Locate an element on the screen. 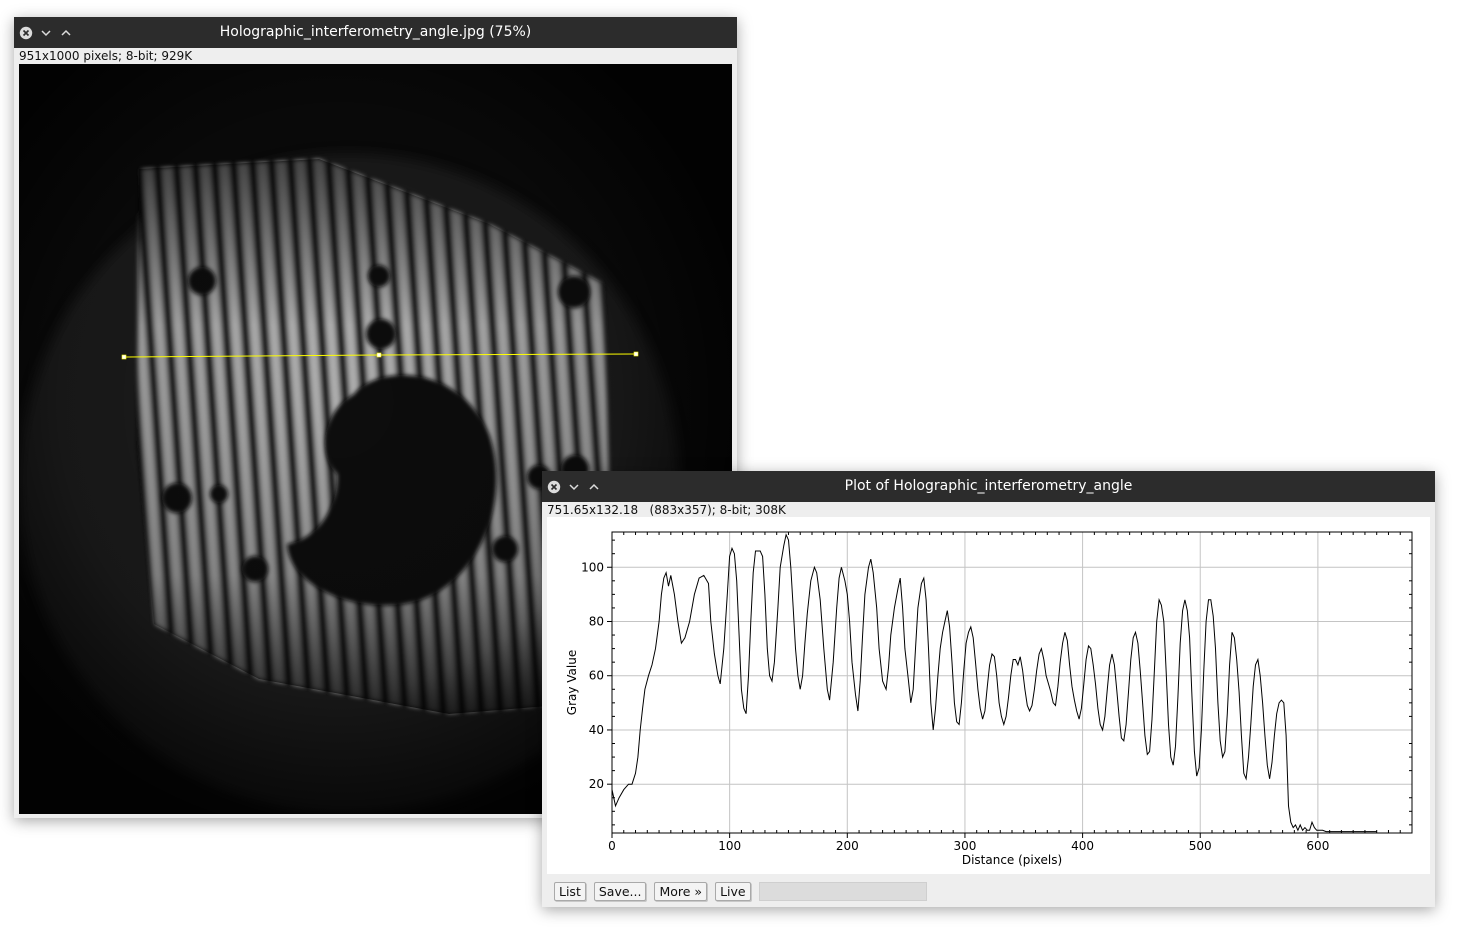  x-tick-label: 300 is located at coordinates (964, 846).